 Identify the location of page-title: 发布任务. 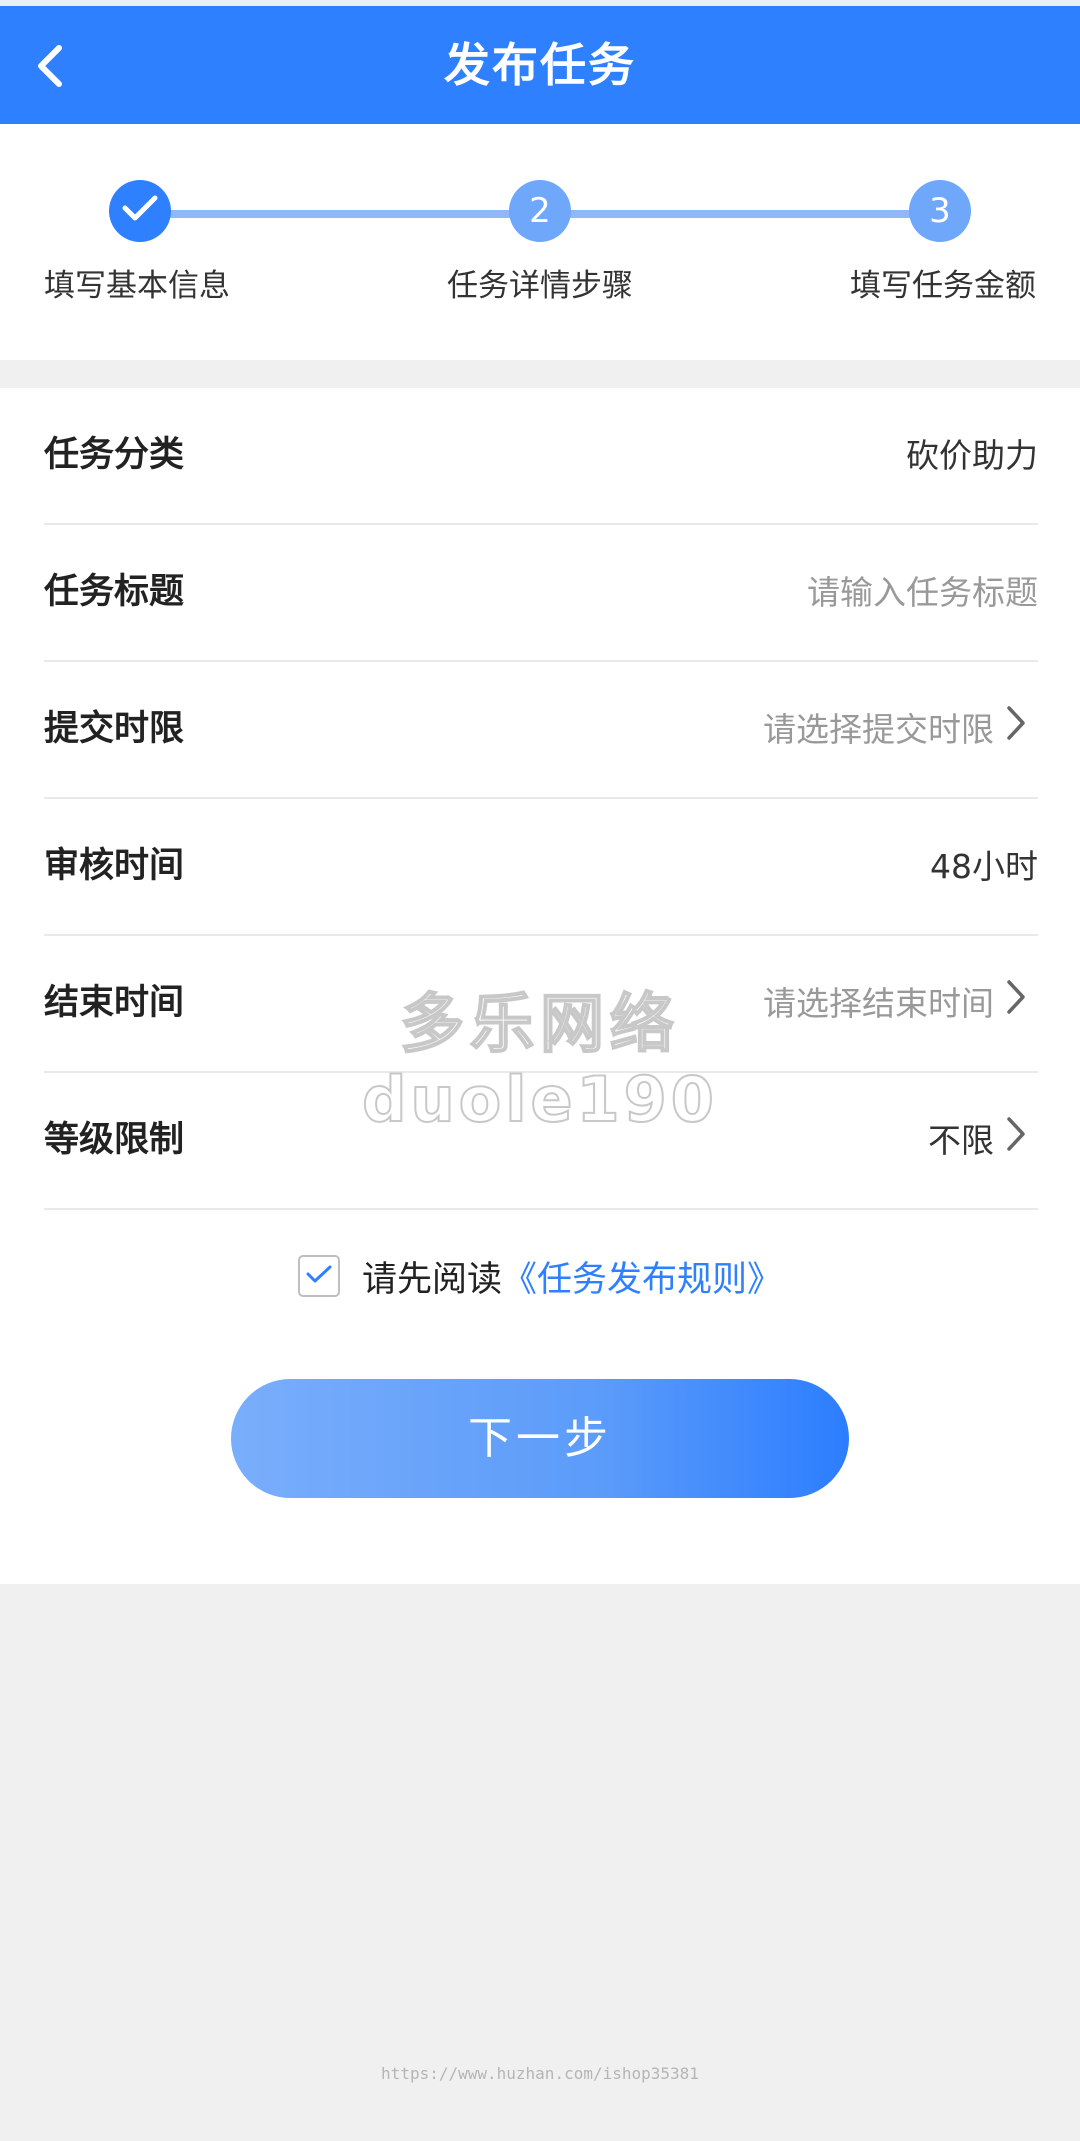
(540, 65).